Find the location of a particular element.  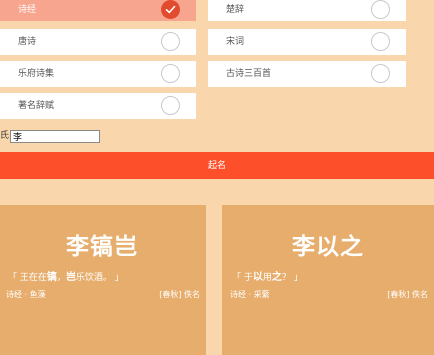

verse-text: 「 王在在 is located at coordinates (27, 278).